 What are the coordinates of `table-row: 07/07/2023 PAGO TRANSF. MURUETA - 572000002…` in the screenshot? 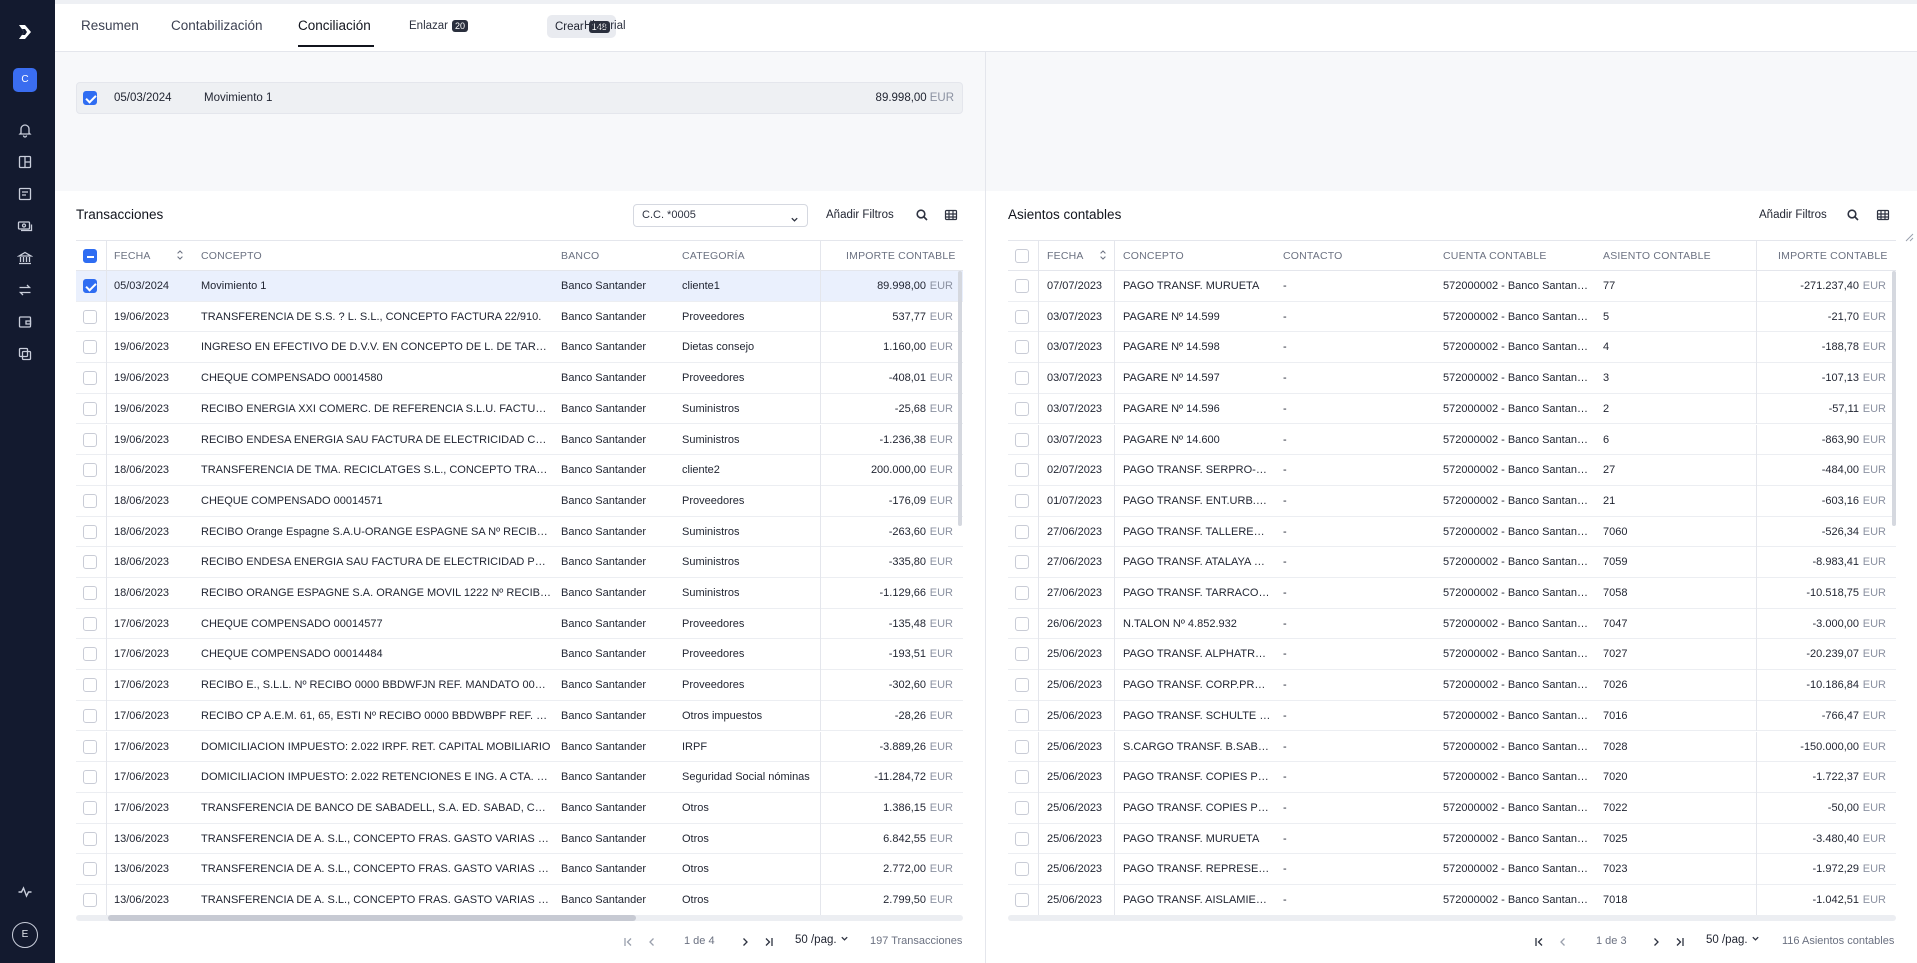 It's located at (1452, 286).